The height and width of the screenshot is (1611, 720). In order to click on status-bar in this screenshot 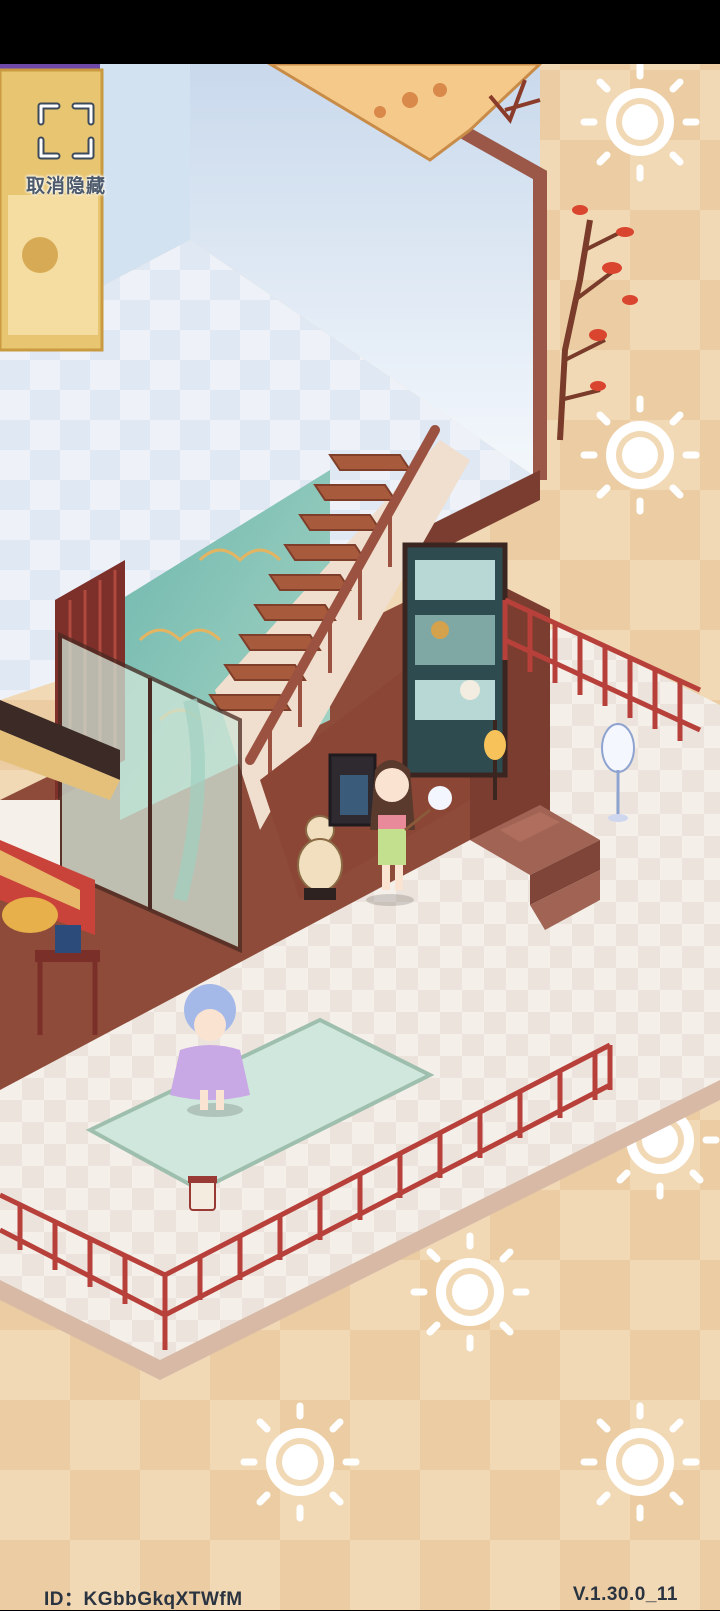, I will do `click(360, 32)`.